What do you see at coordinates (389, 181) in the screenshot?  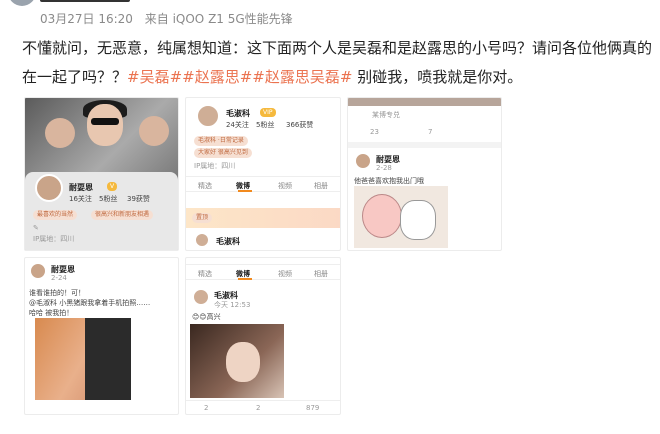 I see `post-caption: 他爸爸喜欢抱我出门哦` at bounding box center [389, 181].